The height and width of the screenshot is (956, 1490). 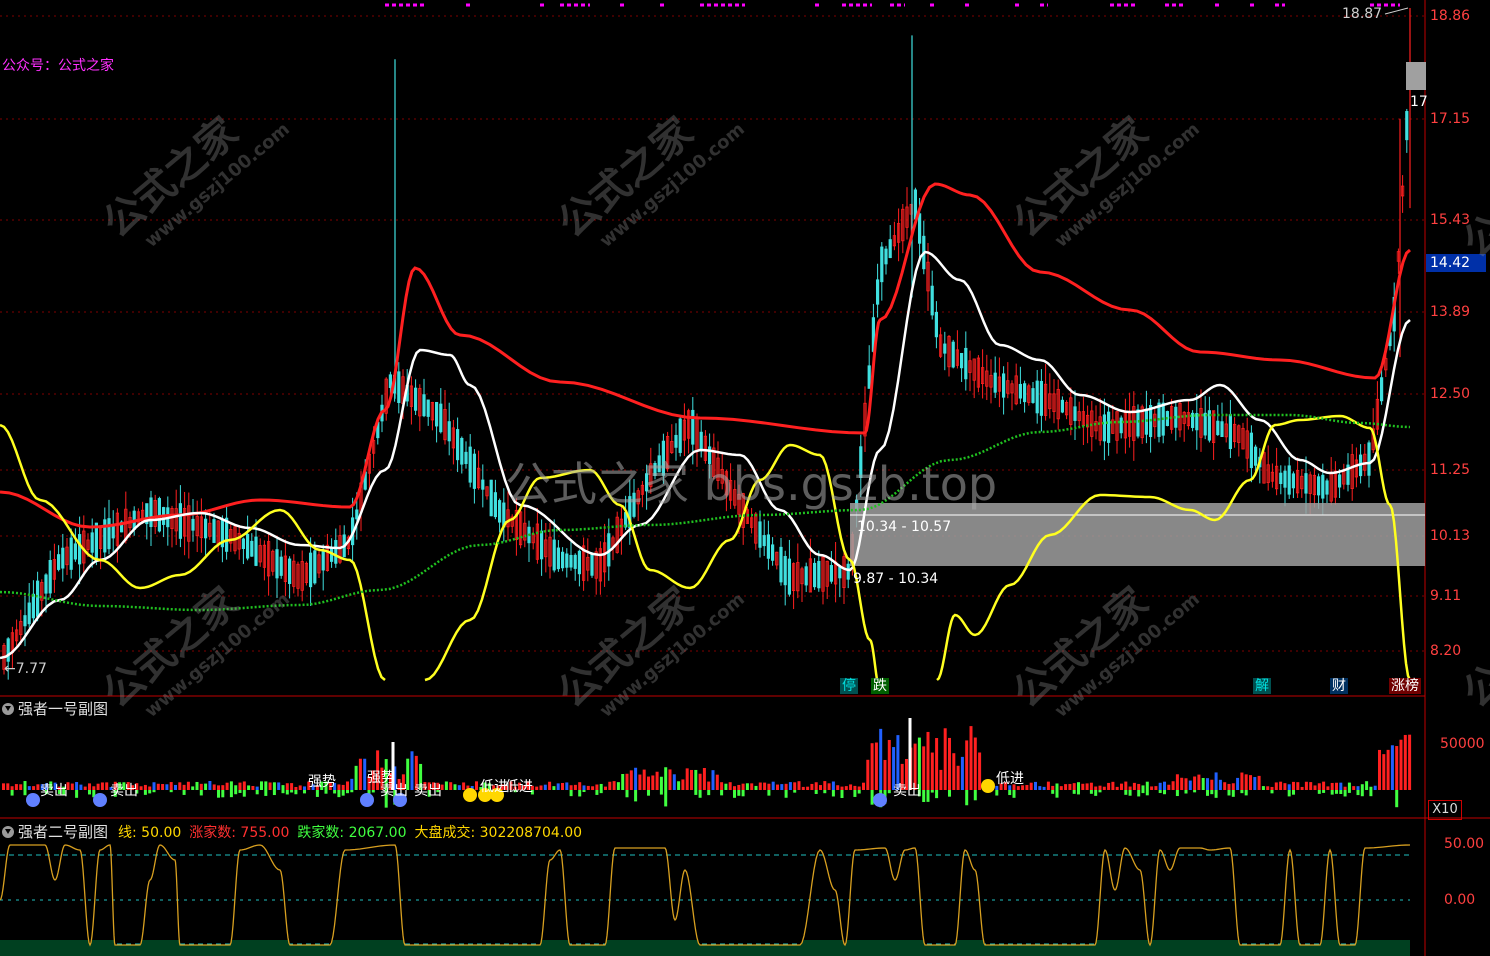 What do you see at coordinates (1456, 263) in the screenshot?
I see `current-price-tag: 14.42` at bounding box center [1456, 263].